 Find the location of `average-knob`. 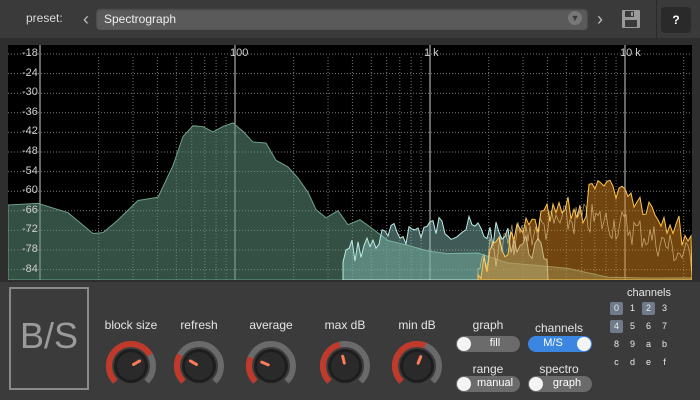

average-knob is located at coordinates (271, 366).